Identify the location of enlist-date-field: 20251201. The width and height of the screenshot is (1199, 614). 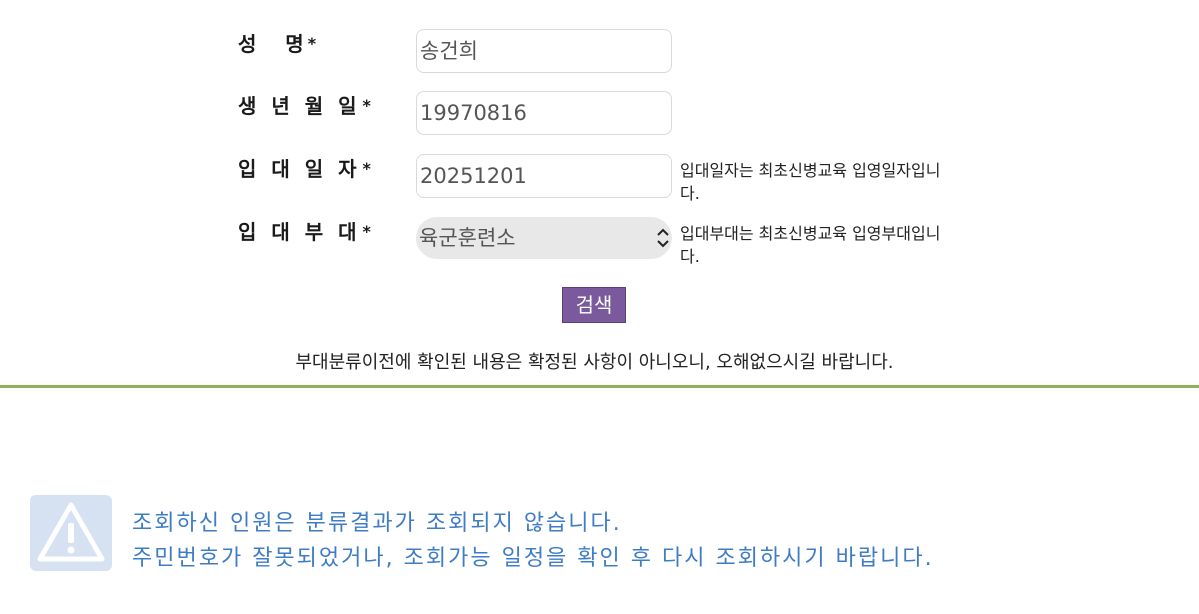
(544, 176).